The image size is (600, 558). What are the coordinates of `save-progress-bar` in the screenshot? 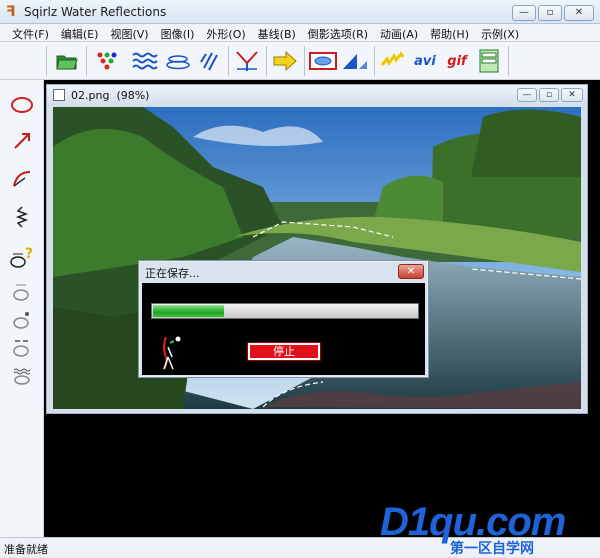 It's located at (285, 311).